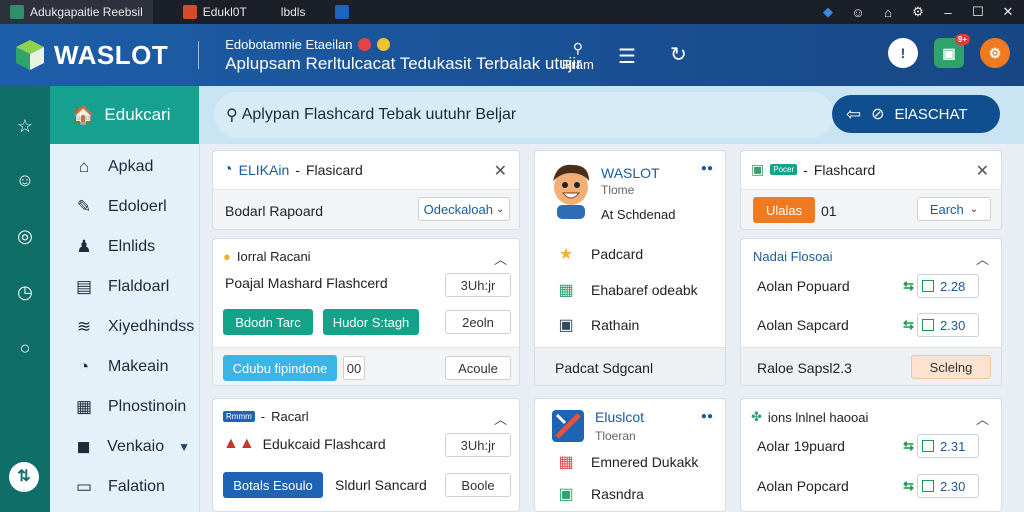 The height and width of the screenshot is (512, 1024). I want to click on menu-icon: ☰, so click(627, 57).